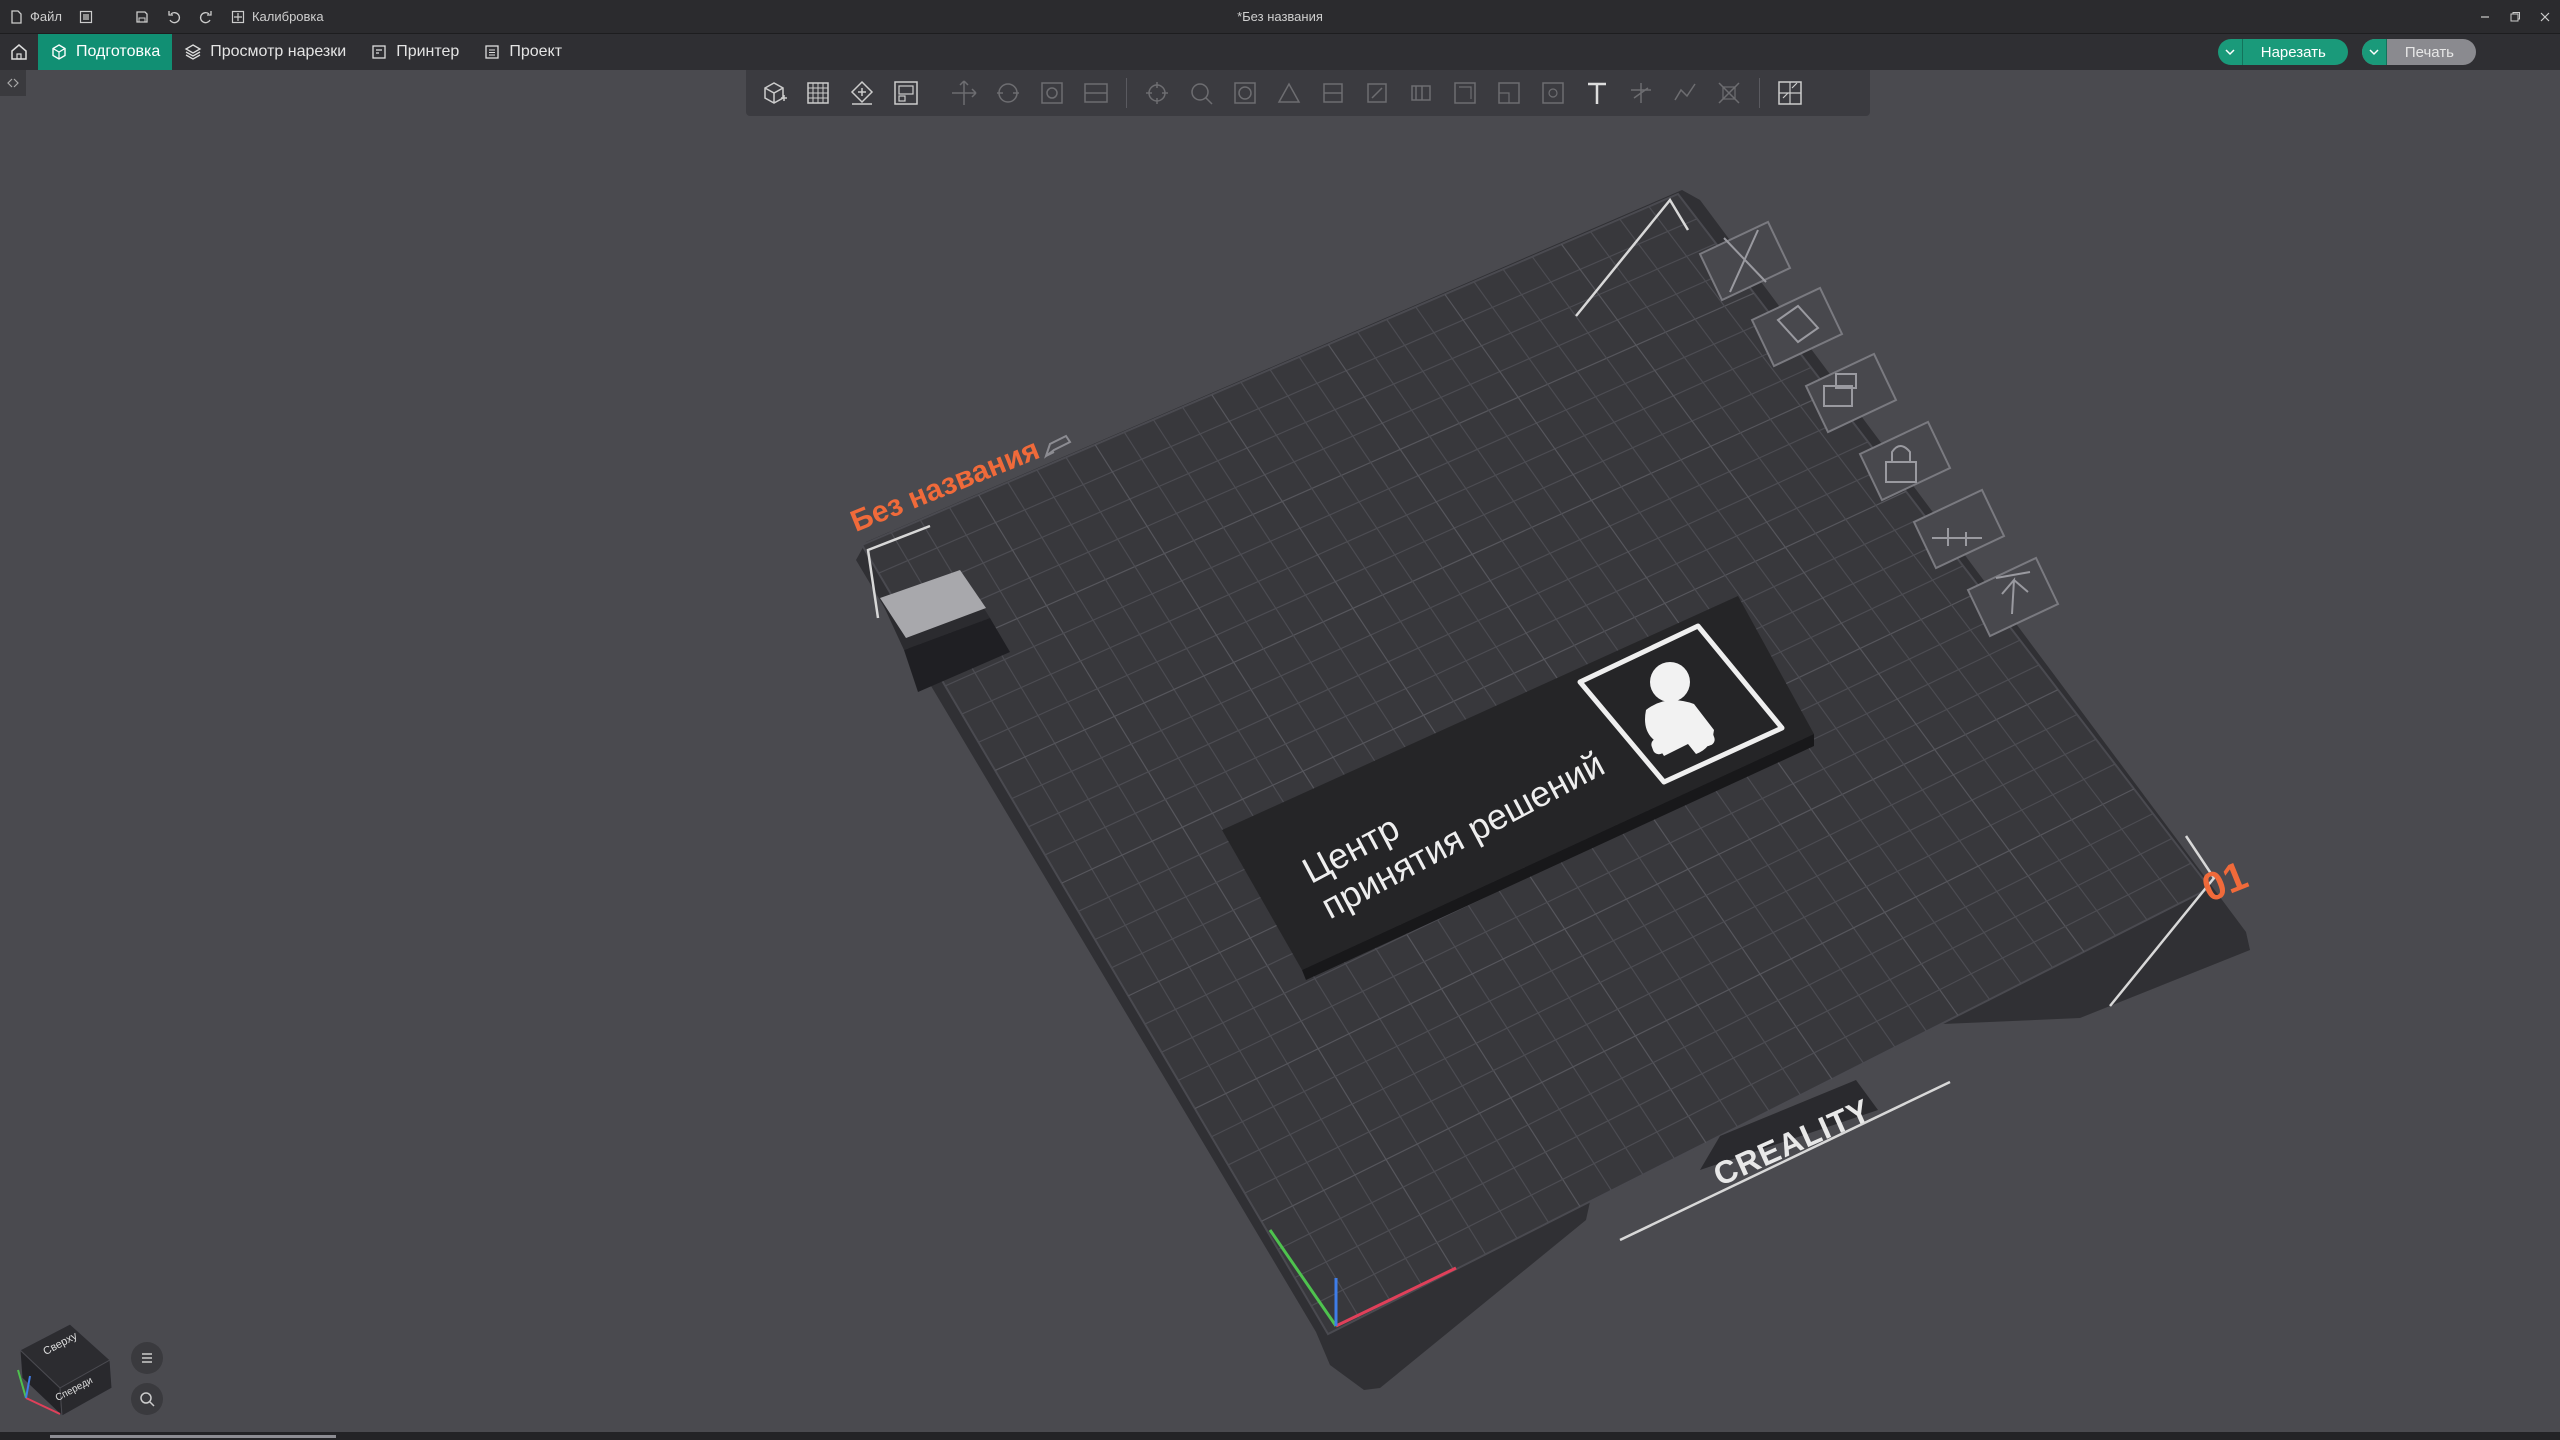 The width and height of the screenshot is (2560, 1440). I want to click on save-icon, so click(142, 16).